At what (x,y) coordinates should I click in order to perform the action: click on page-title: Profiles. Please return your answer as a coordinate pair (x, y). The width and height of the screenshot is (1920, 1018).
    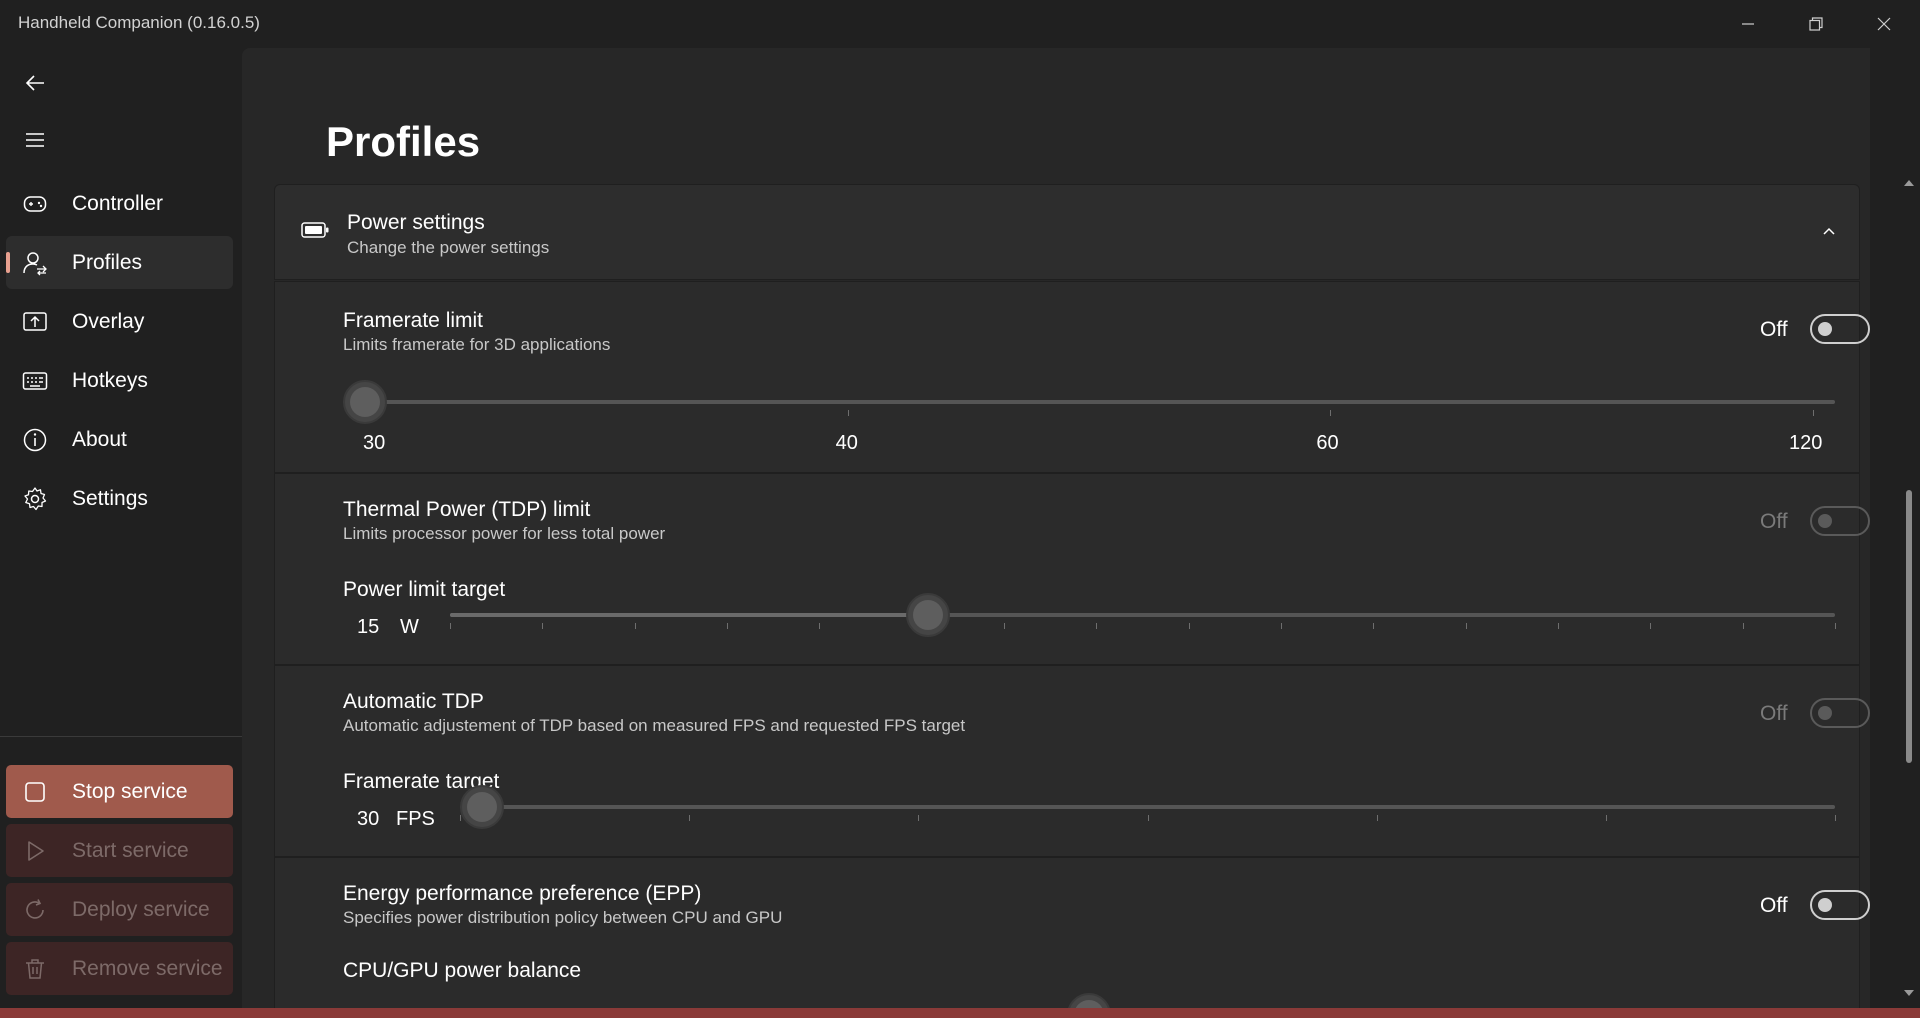
    Looking at the image, I should click on (403, 141).